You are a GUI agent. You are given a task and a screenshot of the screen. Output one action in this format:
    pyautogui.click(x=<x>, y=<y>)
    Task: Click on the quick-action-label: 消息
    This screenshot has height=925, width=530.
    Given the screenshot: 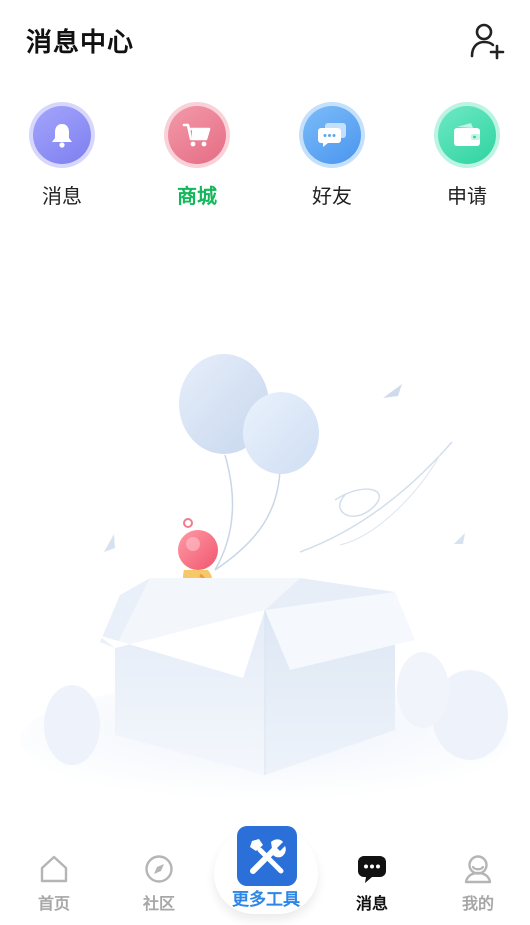 What is the action you would take?
    pyautogui.click(x=62, y=196)
    